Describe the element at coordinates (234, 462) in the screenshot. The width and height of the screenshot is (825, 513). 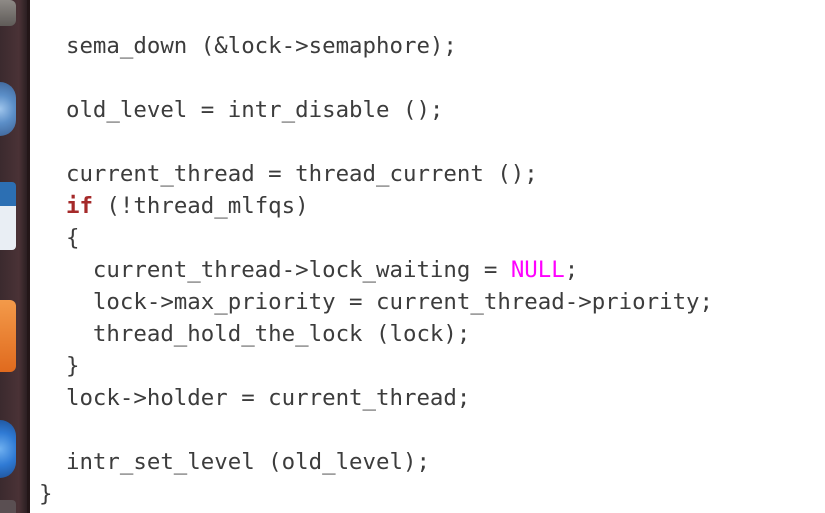
I see `code-line: intr_set_level (old_level);` at that location.